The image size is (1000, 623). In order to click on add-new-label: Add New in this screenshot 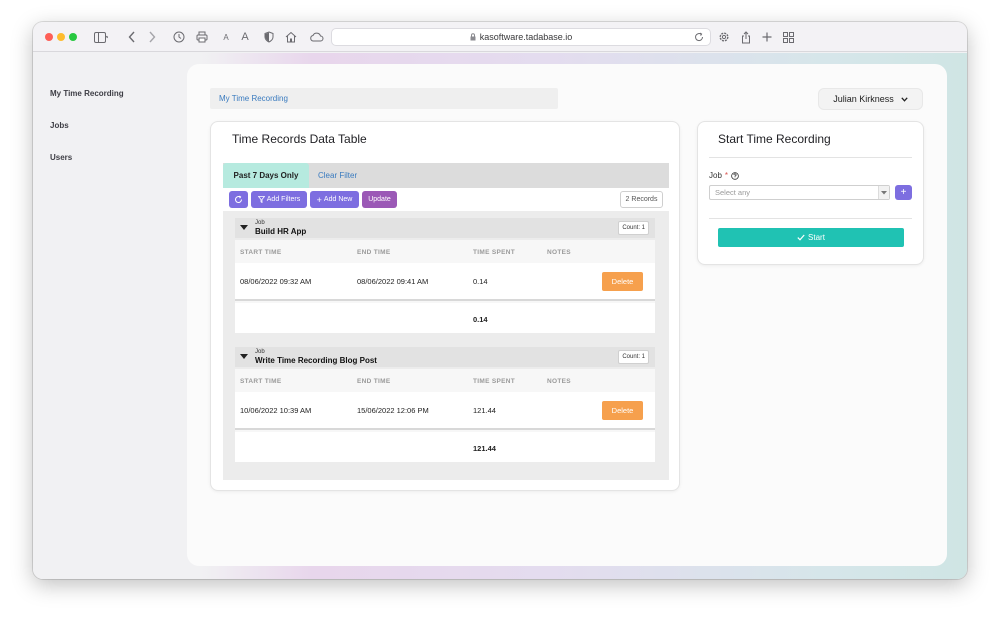, I will do `click(338, 199)`.